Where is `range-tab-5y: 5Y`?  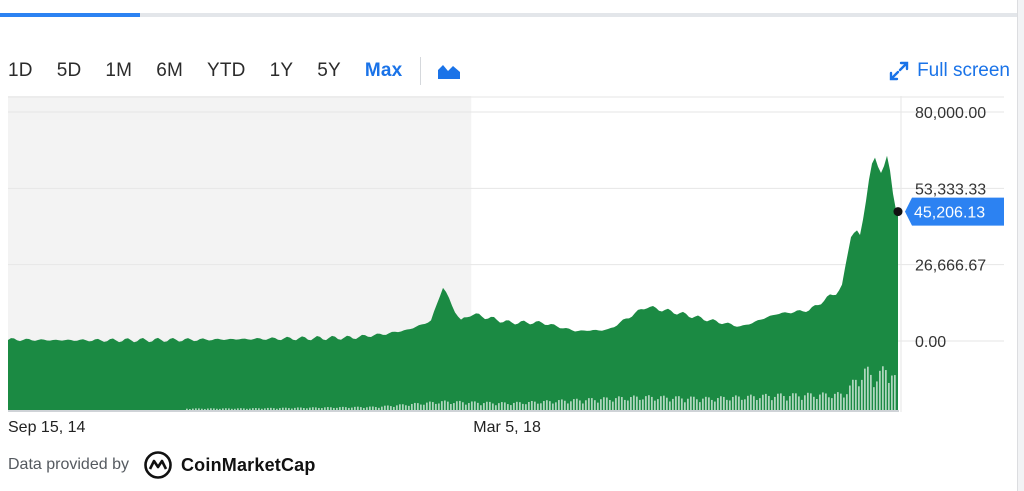
range-tab-5y: 5Y is located at coordinates (329, 71).